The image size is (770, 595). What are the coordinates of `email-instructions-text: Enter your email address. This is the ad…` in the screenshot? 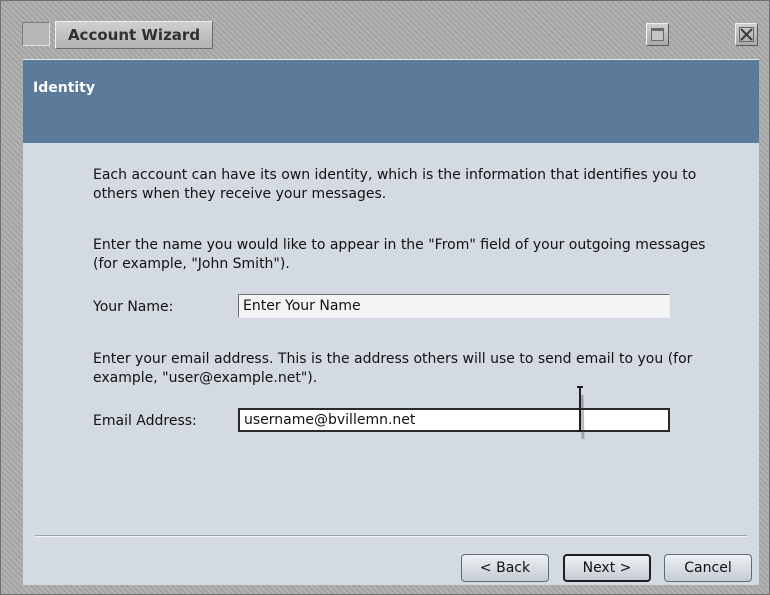 It's located at (393, 368).